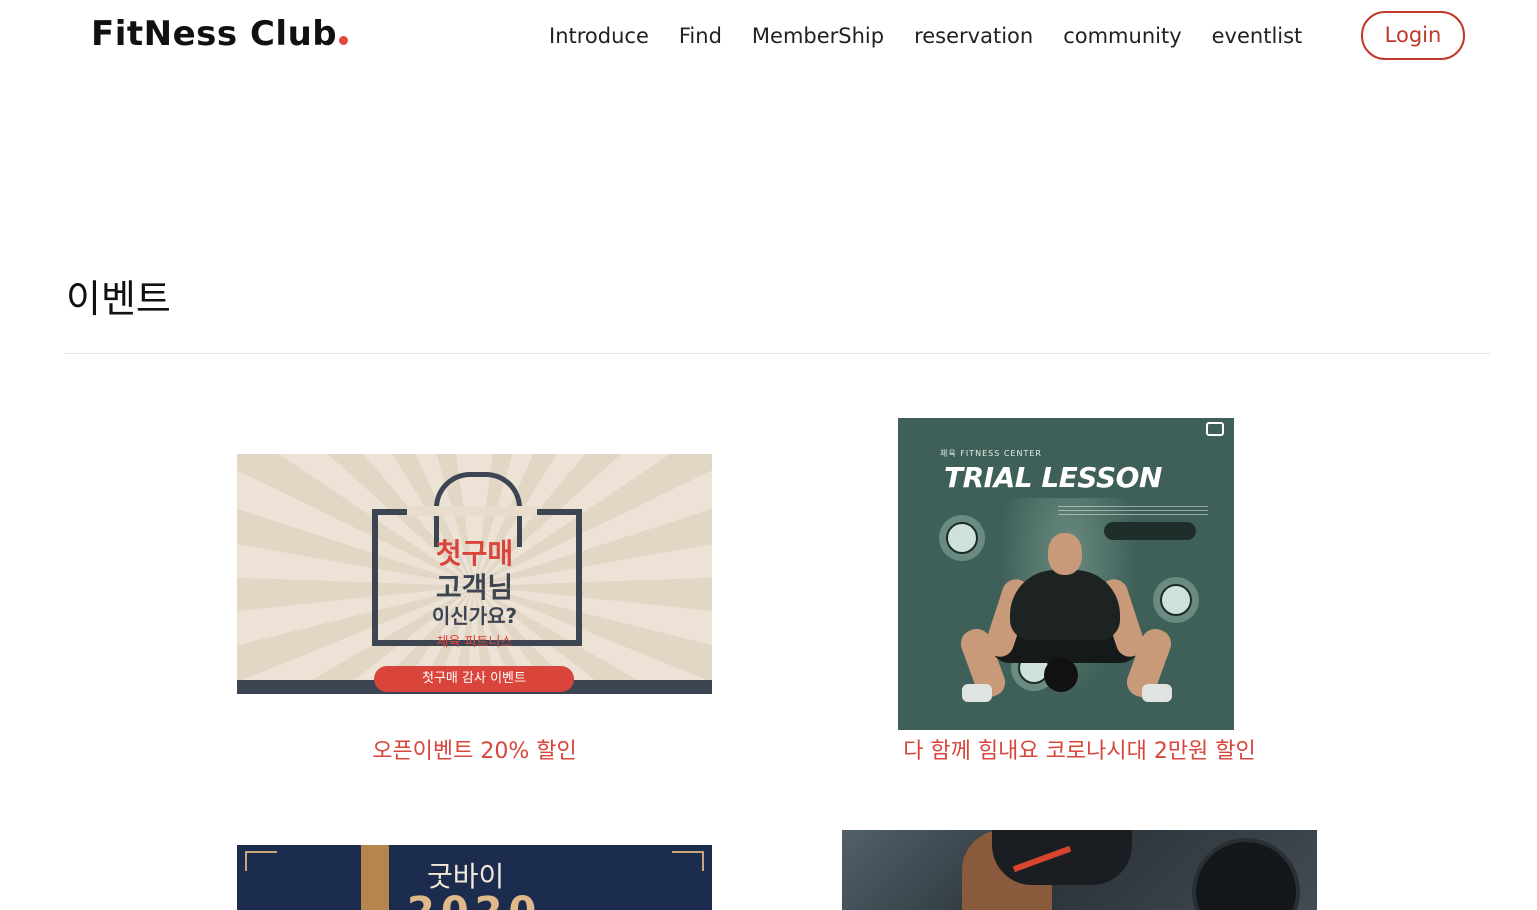 This screenshot has height=910, width=1537. What do you see at coordinates (1413, 35) in the screenshot?
I see `login-button: Login` at bounding box center [1413, 35].